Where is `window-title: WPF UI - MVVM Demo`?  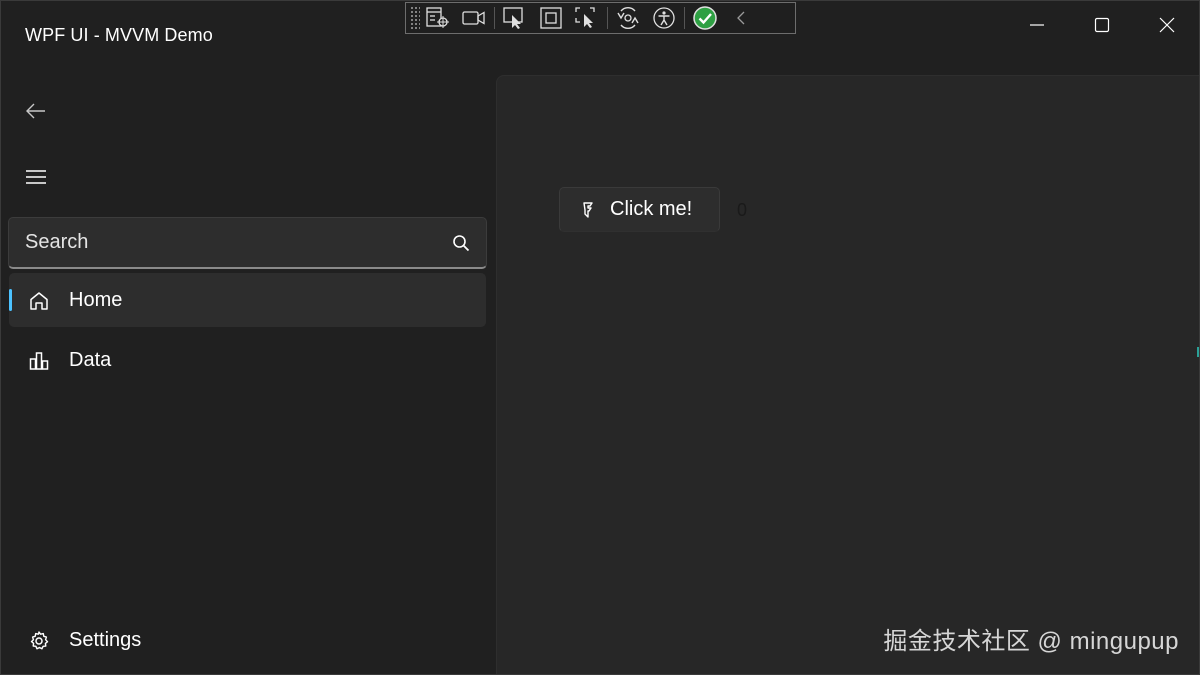 window-title: WPF UI - MVVM Demo is located at coordinates (119, 35).